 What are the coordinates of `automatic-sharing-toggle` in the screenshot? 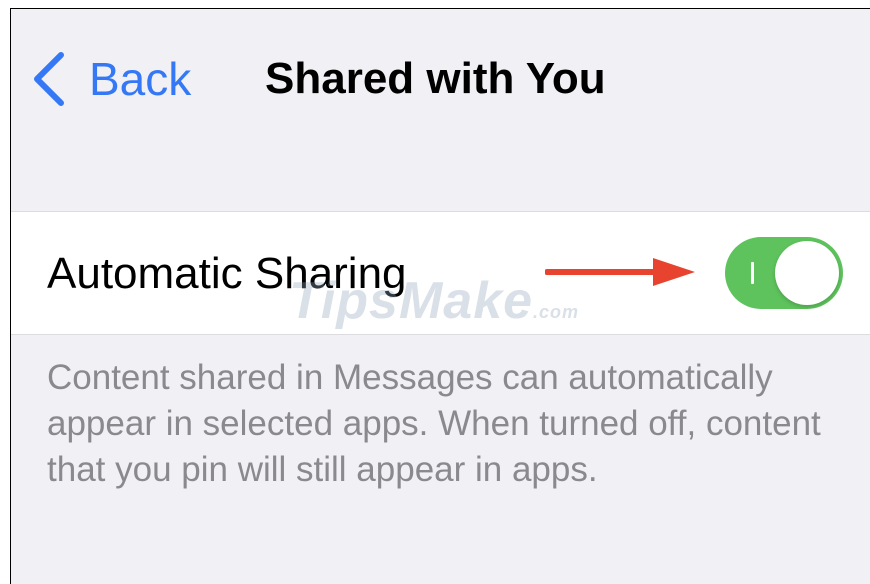 It's located at (784, 273).